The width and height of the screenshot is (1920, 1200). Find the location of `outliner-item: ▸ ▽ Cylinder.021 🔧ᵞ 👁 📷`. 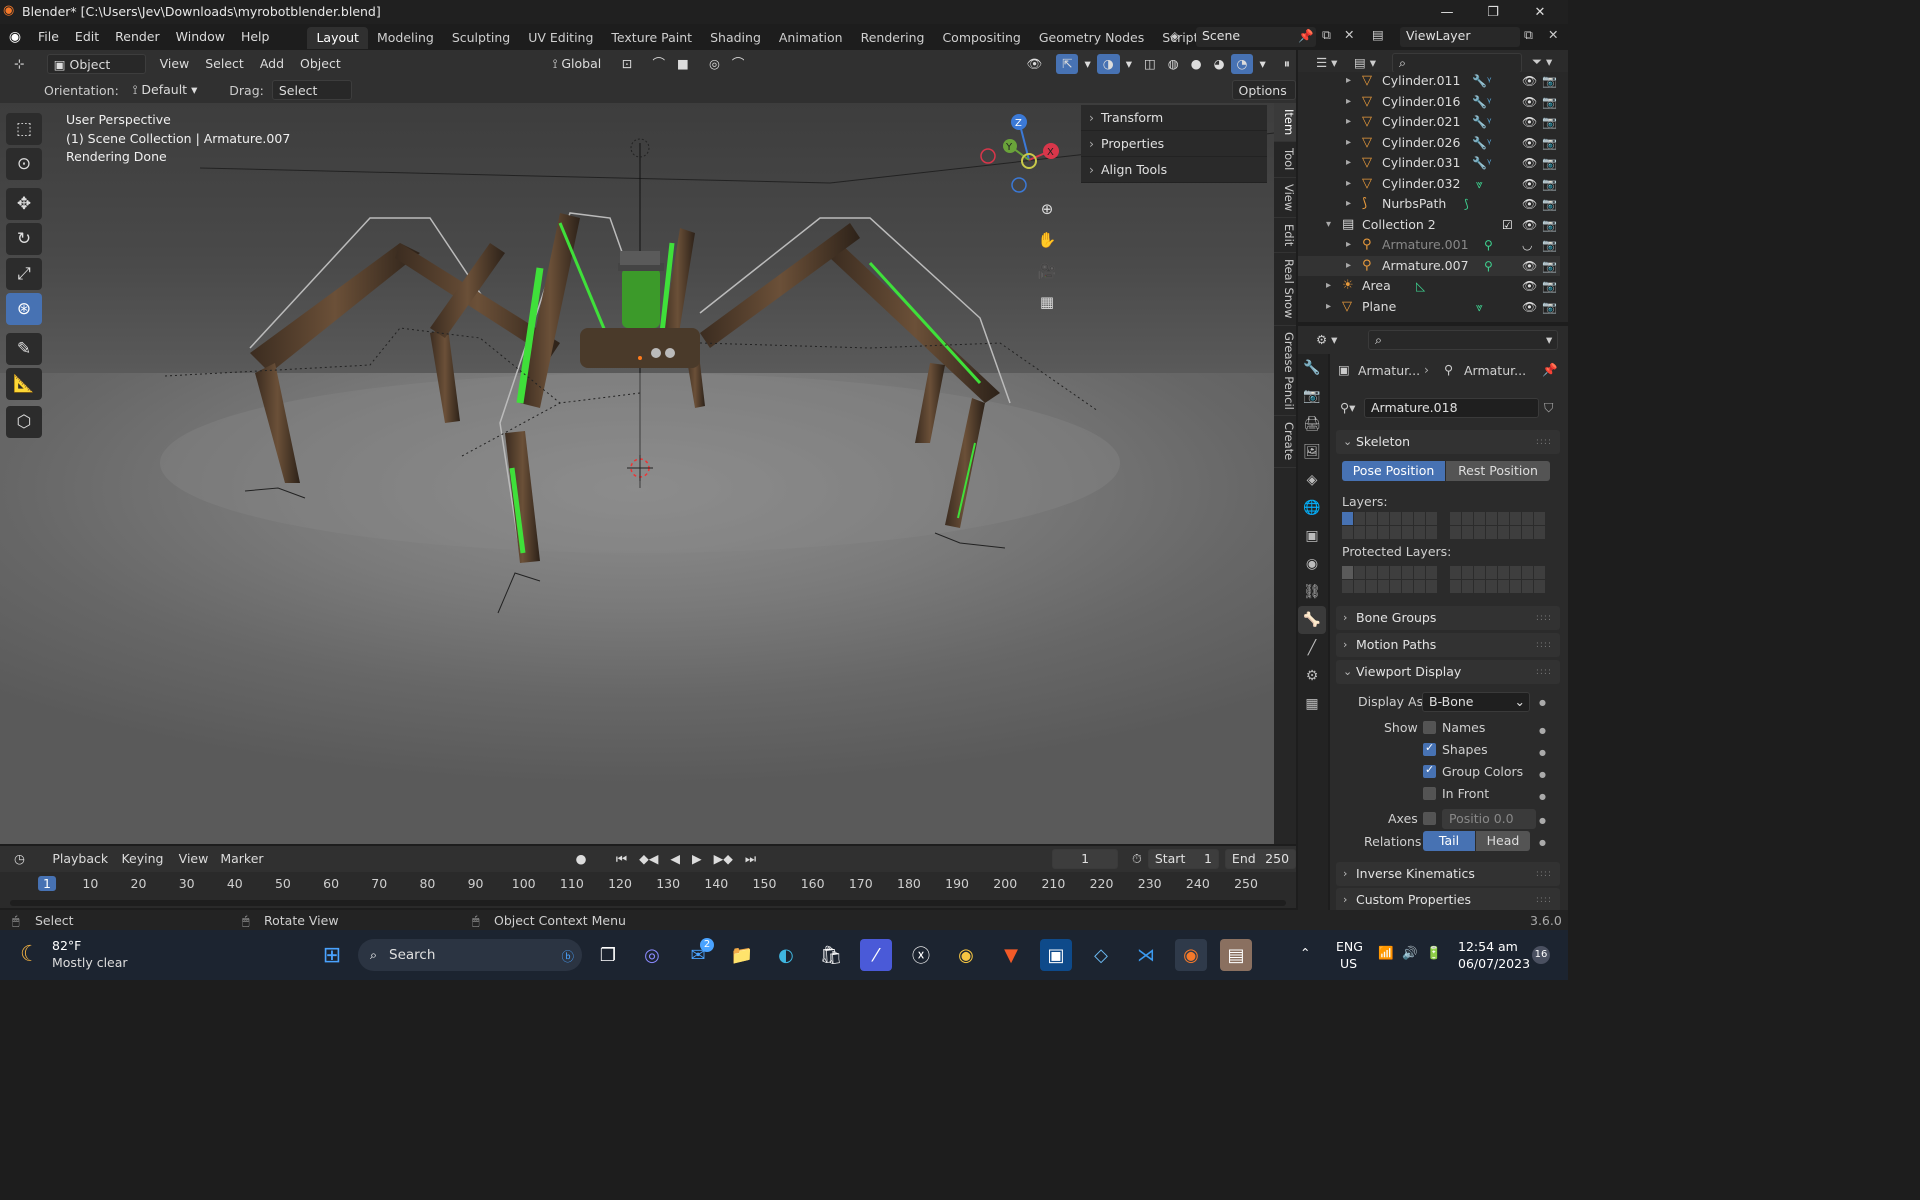

outliner-item: ▸ ▽ Cylinder.021 🔧ᵞ 👁 📷 is located at coordinates (1429, 122).